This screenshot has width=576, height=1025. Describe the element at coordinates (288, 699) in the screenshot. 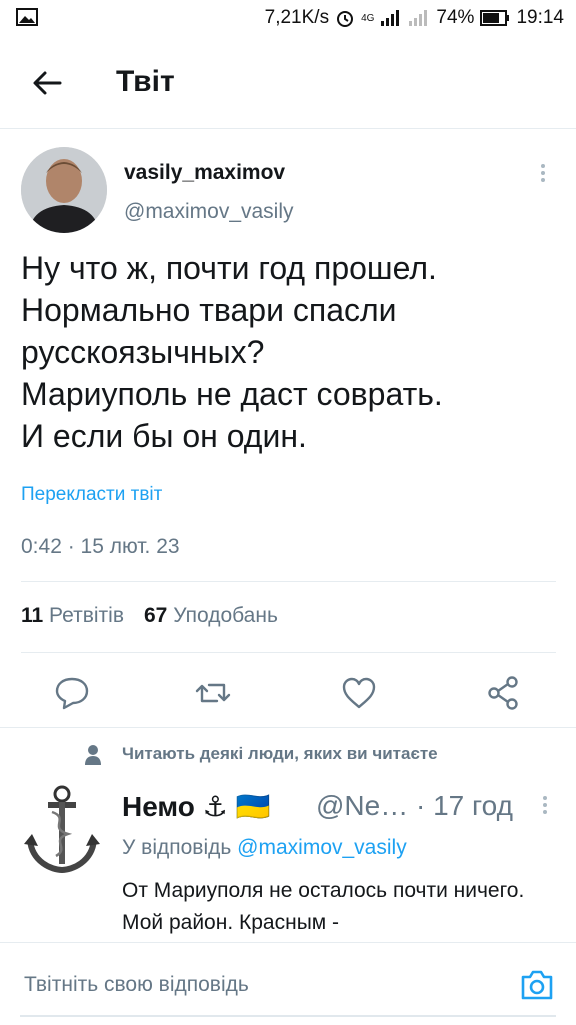

I see `tweet-actions` at that location.